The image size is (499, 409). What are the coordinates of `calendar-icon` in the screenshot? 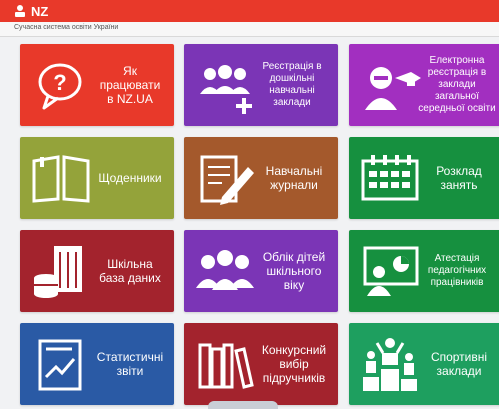 It's located at (390, 178).